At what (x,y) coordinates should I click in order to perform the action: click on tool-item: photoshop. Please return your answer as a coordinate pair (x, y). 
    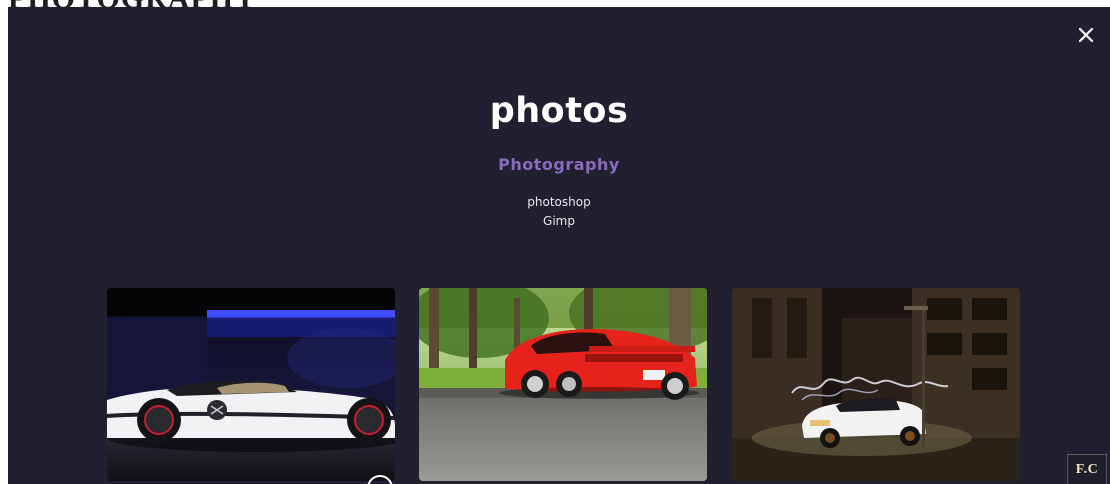
    Looking at the image, I should click on (559, 202).